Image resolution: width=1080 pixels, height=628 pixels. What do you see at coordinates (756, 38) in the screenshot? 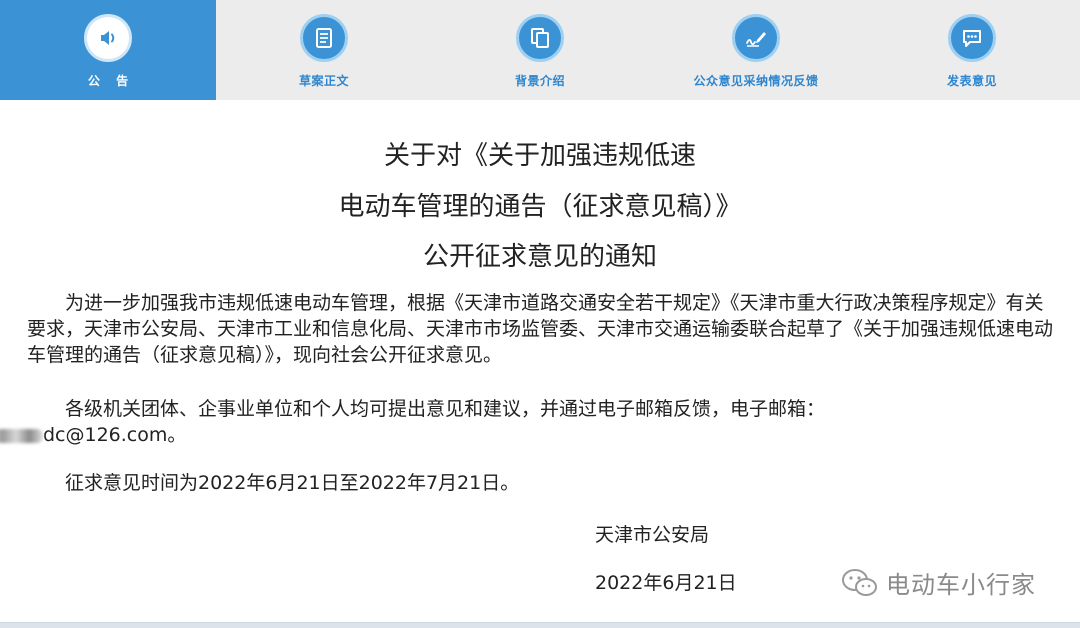
I see `pen-signature-icon` at bounding box center [756, 38].